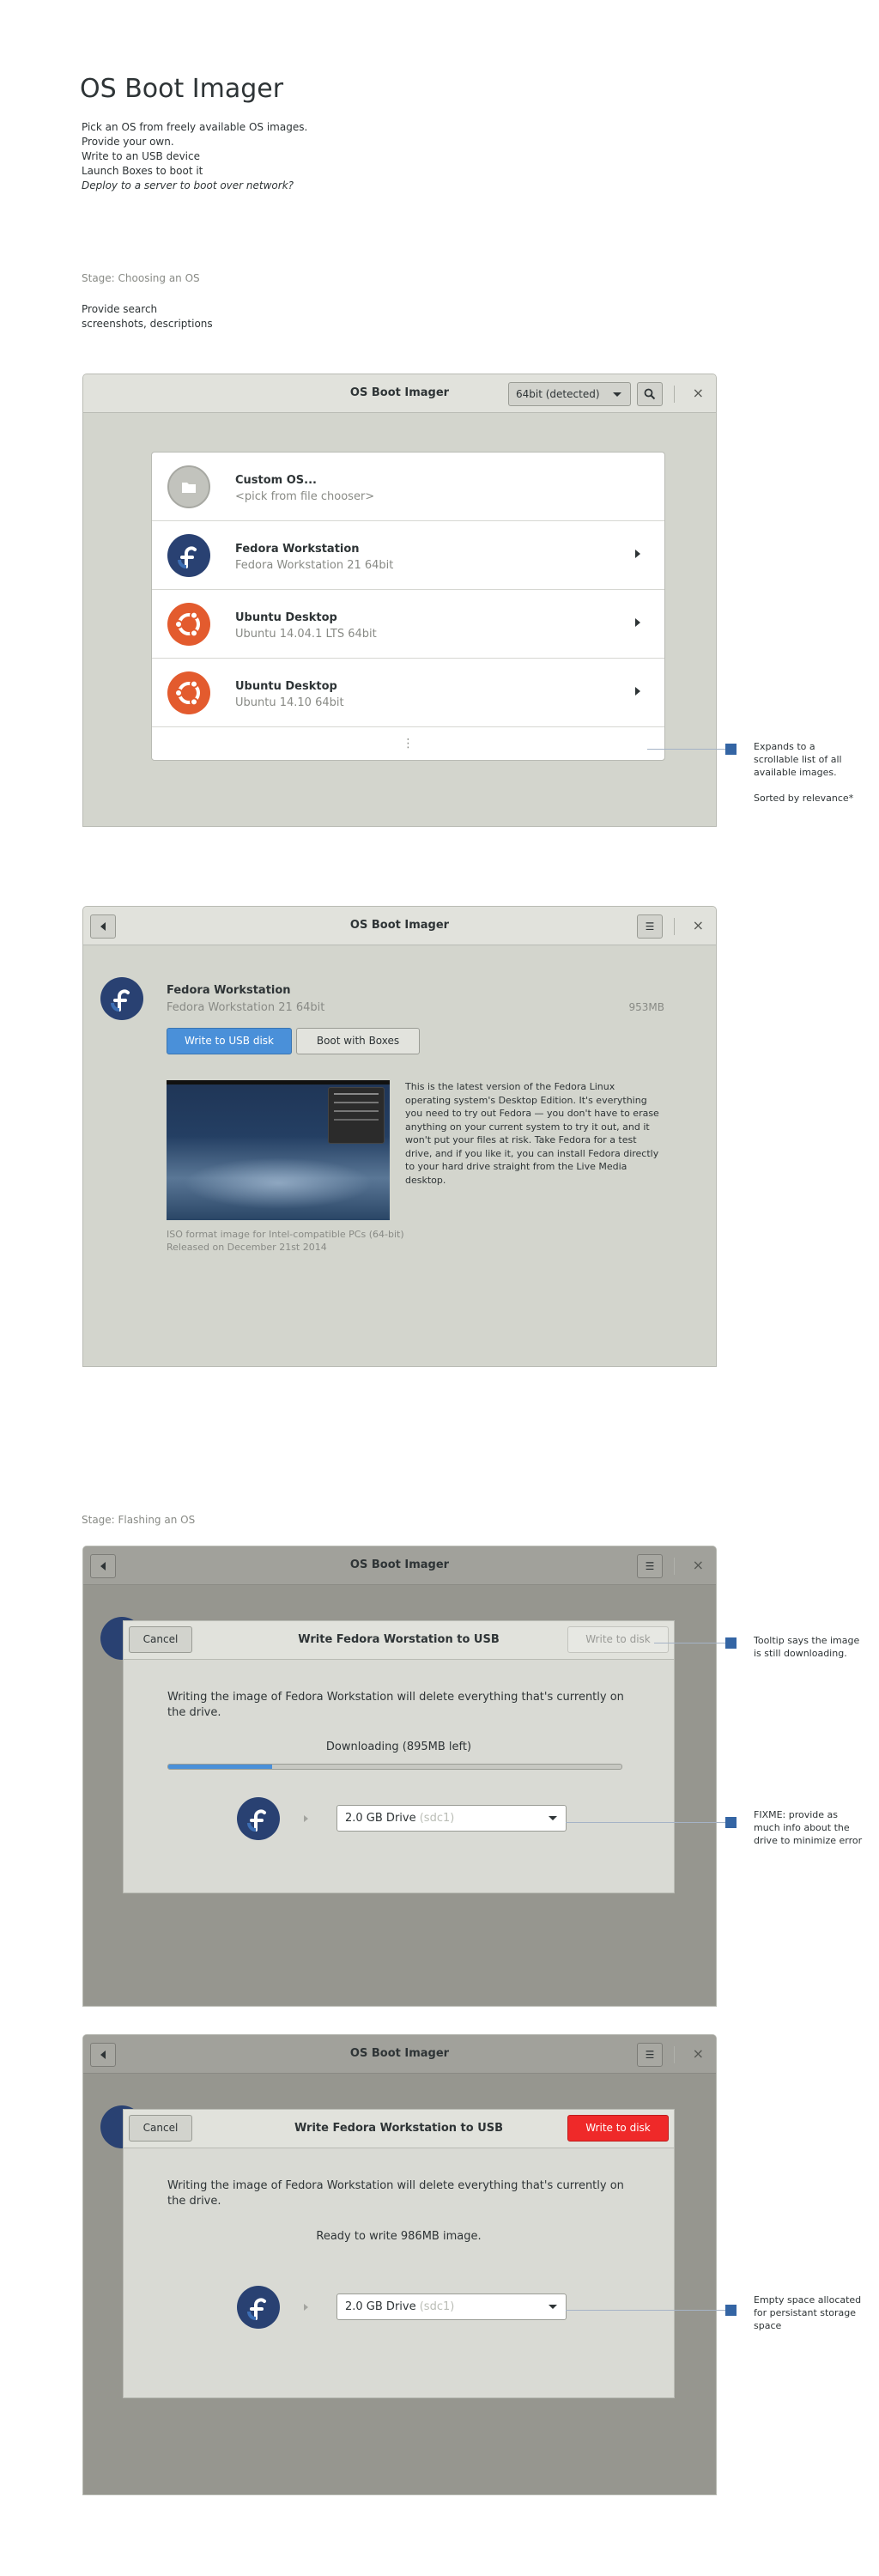 This screenshot has height=2576, width=879. Describe the element at coordinates (247, 1247) in the screenshot. I see `release-date: Released on December 21st 2014` at that location.